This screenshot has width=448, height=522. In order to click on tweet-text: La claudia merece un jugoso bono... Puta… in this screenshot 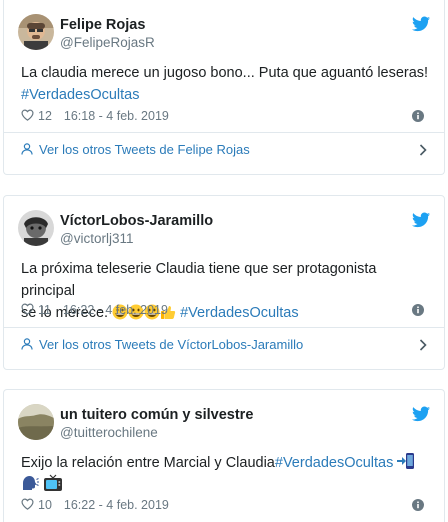, I will do `click(225, 84)`.